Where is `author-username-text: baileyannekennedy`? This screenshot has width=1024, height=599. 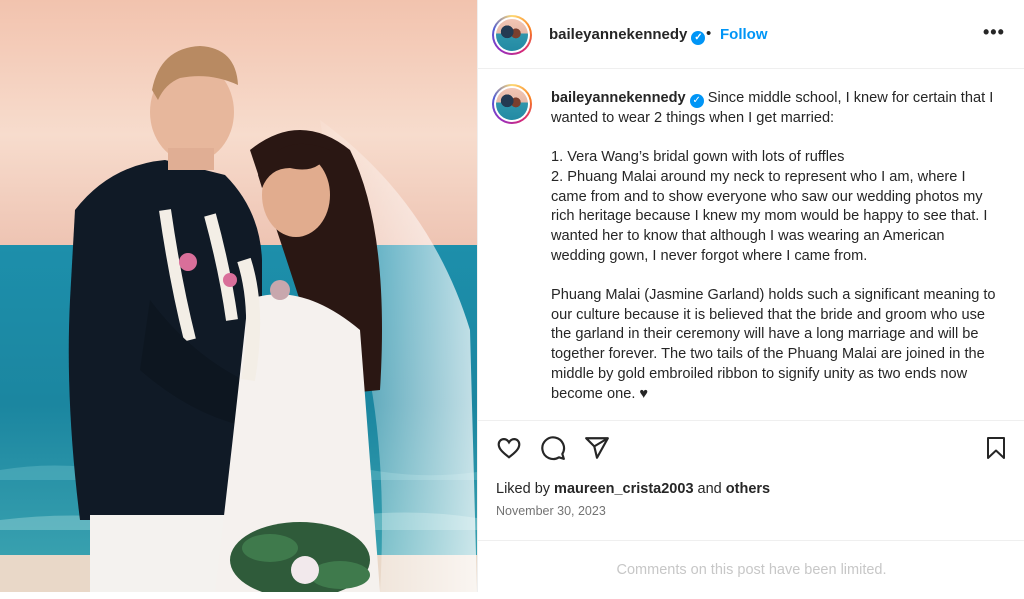 author-username-text: baileyannekennedy is located at coordinates (618, 34).